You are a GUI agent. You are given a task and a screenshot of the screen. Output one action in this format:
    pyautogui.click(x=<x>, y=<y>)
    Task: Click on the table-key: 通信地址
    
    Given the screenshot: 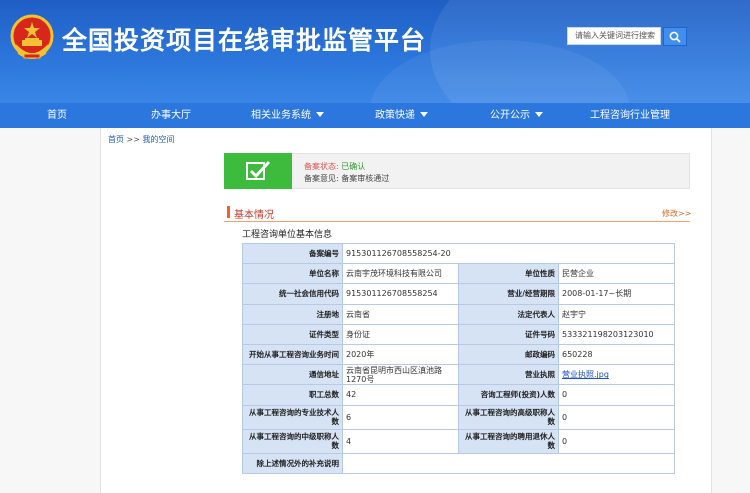 What is the action you would take?
    pyautogui.click(x=292, y=375)
    